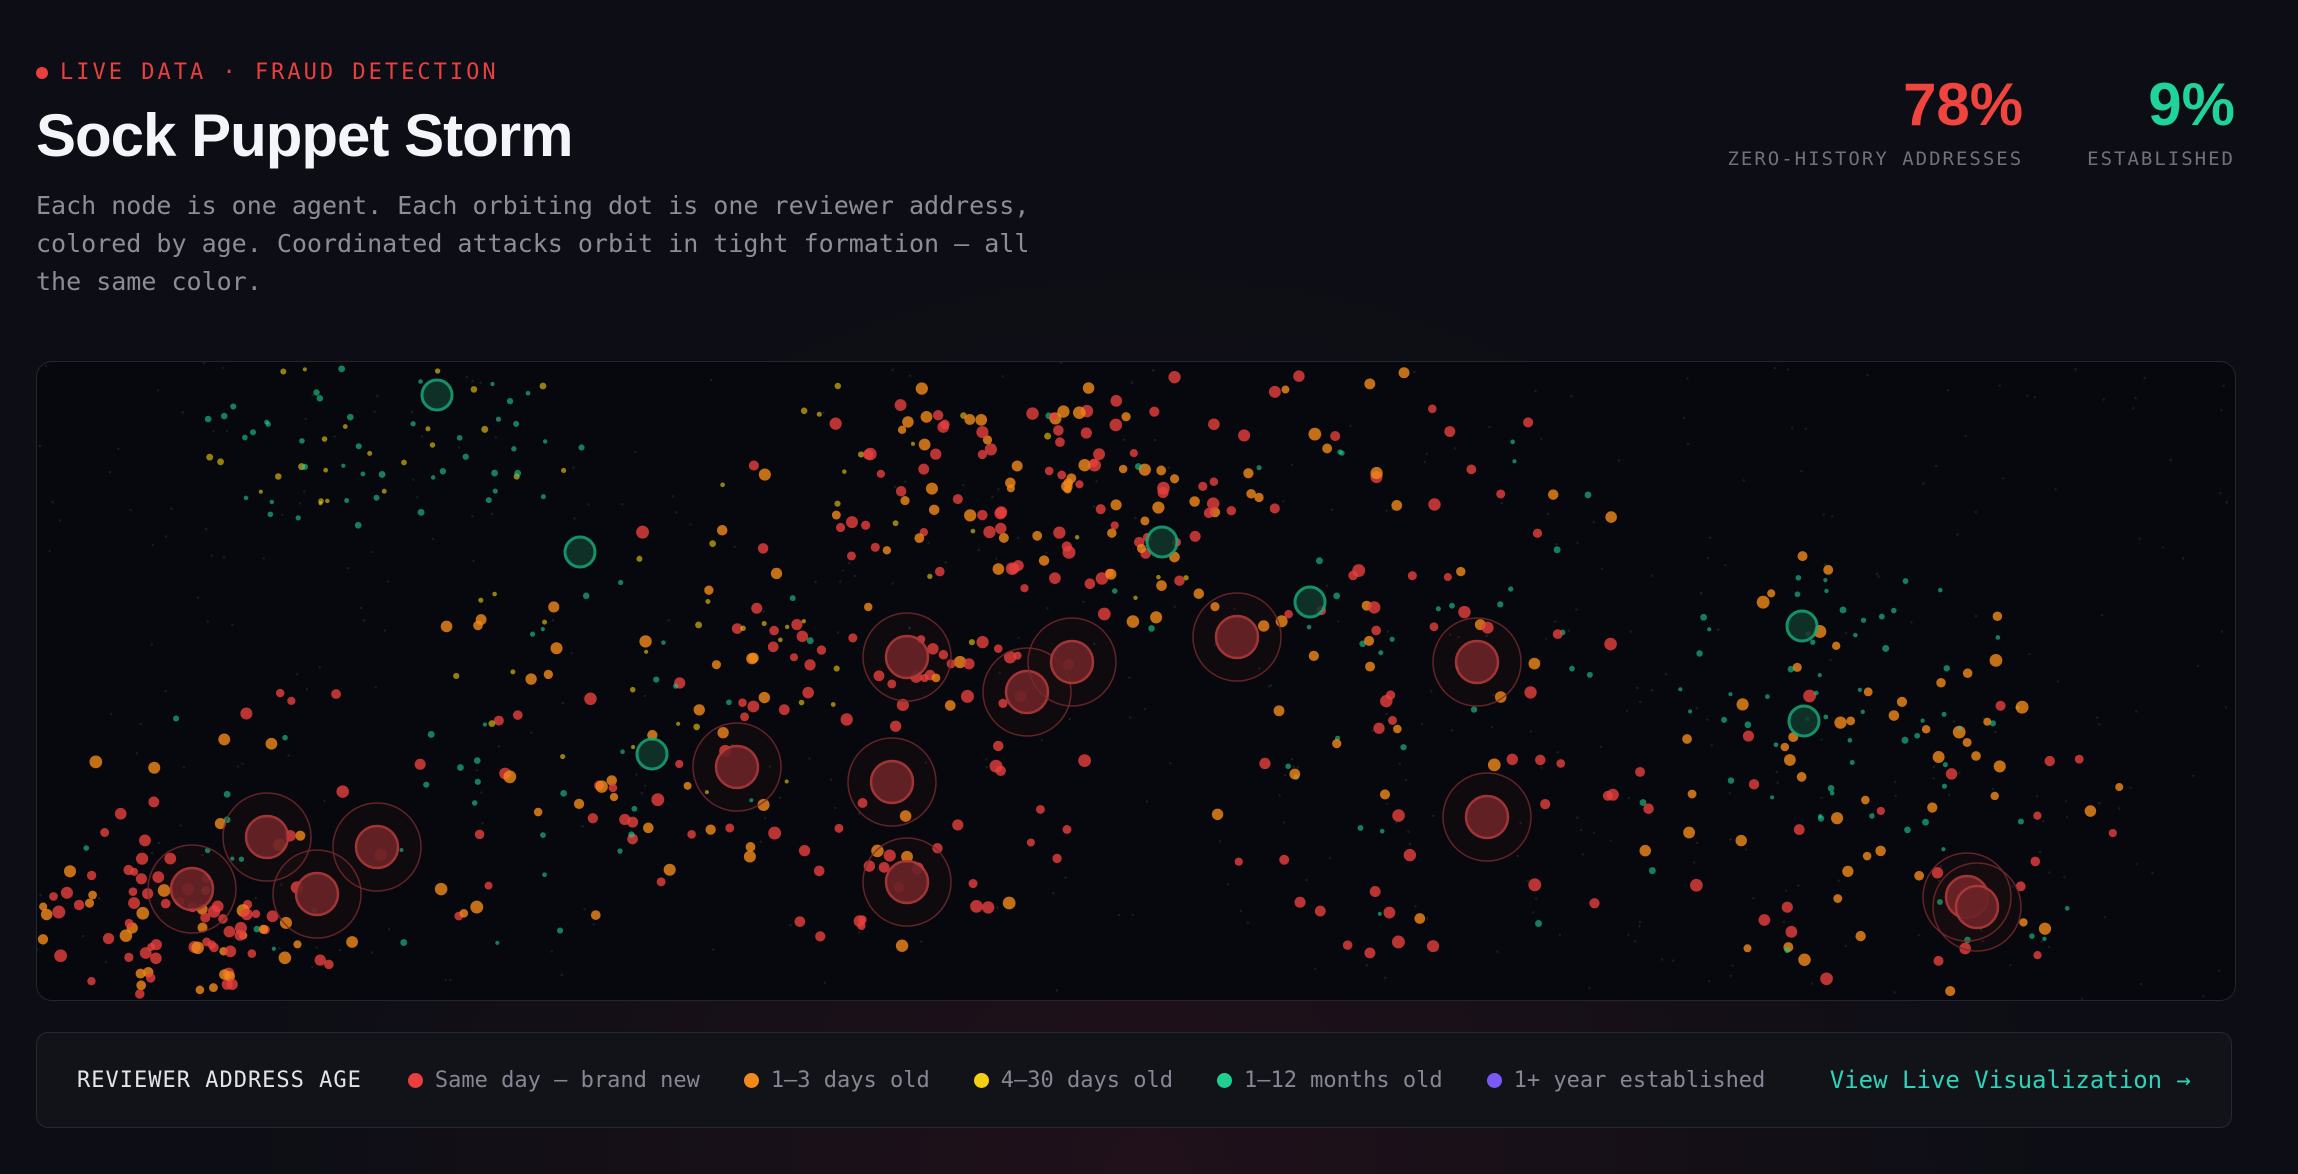  Describe the element at coordinates (1963, 104) in the screenshot. I see `stat-zero-history-value: 78%` at that location.